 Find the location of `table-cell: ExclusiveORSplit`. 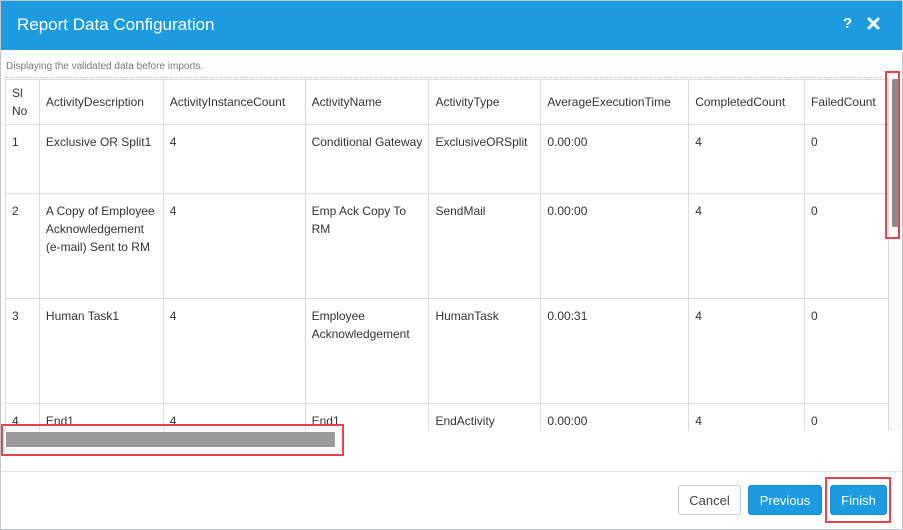

table-cell: ExclusiveORSplit is located at coordinates (485, 159).